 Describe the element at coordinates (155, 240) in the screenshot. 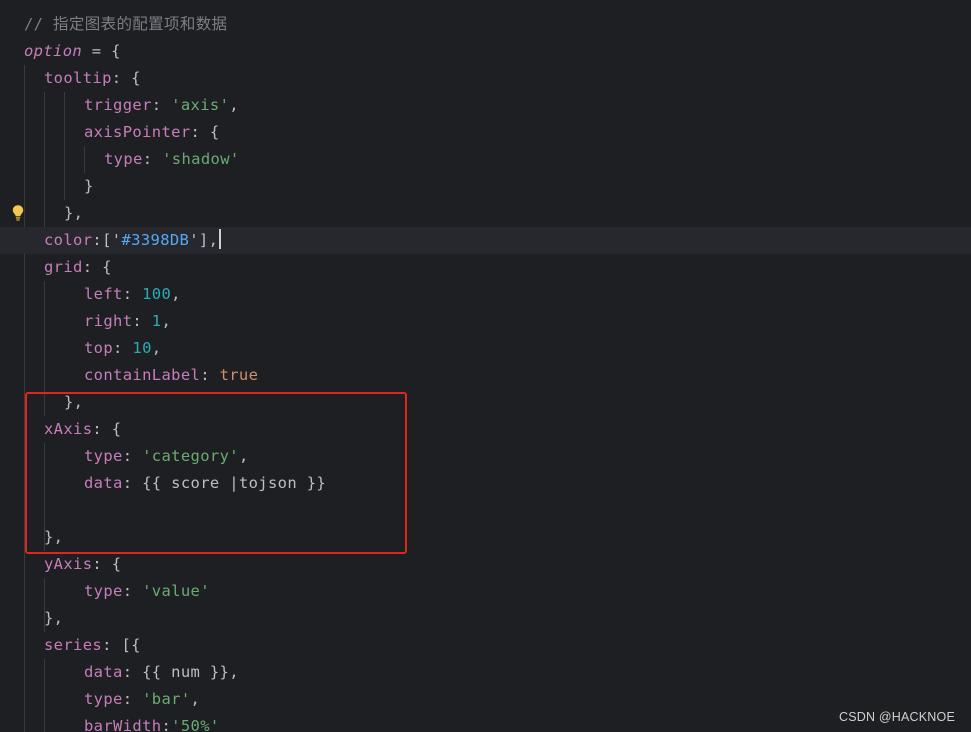

I see `code-token: #3398DB` at that location.